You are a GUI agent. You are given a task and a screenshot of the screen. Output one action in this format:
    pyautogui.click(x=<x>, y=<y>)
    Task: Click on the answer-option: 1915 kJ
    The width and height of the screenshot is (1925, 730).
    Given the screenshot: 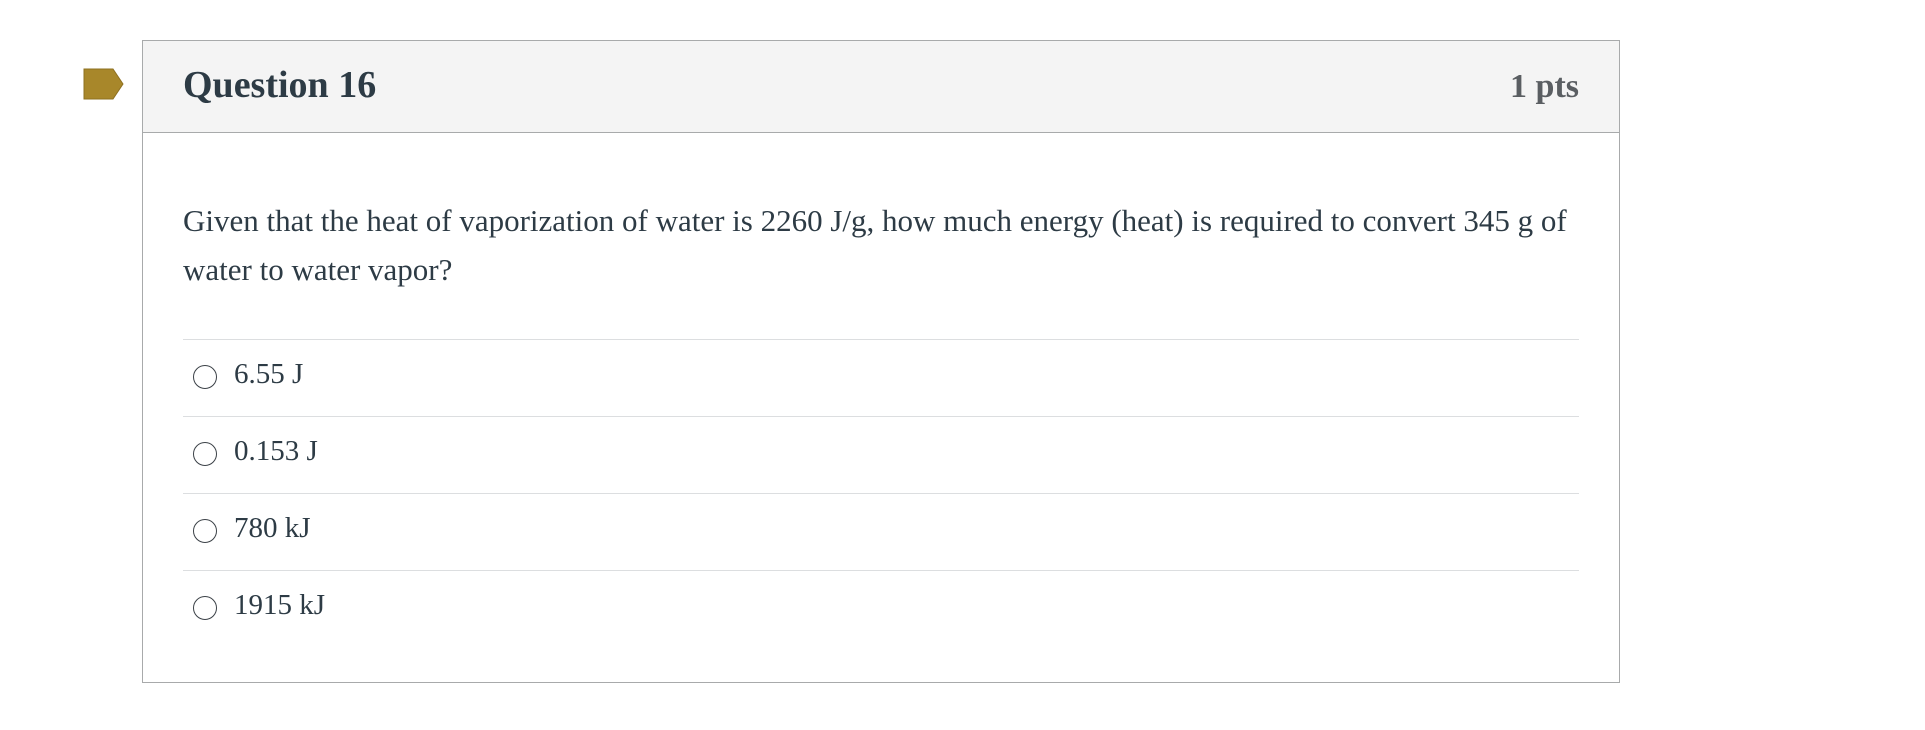 What is the action you would take?
    pyautogui.click(x=881, y=609)
    